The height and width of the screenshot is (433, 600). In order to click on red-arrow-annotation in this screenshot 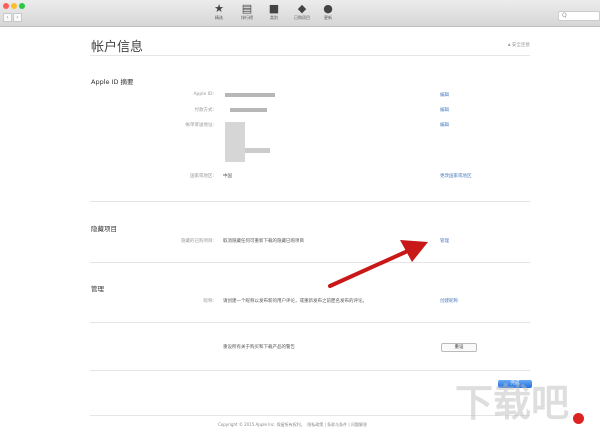, I will do `click(378, 264)`.